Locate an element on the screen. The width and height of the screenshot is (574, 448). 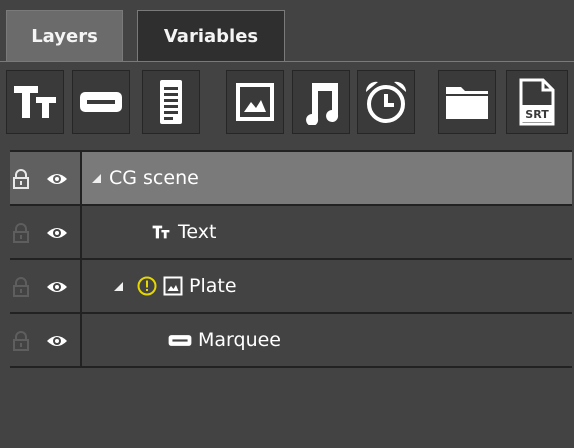
tab-layers: Layers is located at coordinates (64, 36).